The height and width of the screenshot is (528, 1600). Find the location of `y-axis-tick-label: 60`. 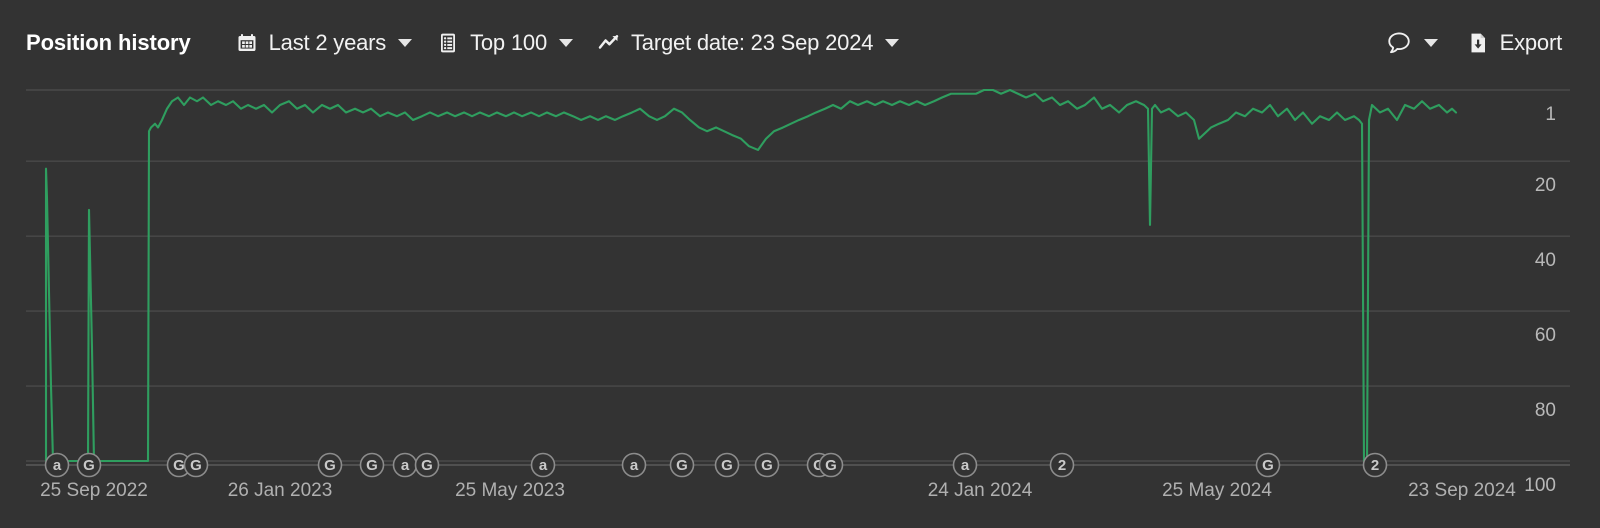

y-axis-tick-label: 60 is located at coordinates (1545, 335).